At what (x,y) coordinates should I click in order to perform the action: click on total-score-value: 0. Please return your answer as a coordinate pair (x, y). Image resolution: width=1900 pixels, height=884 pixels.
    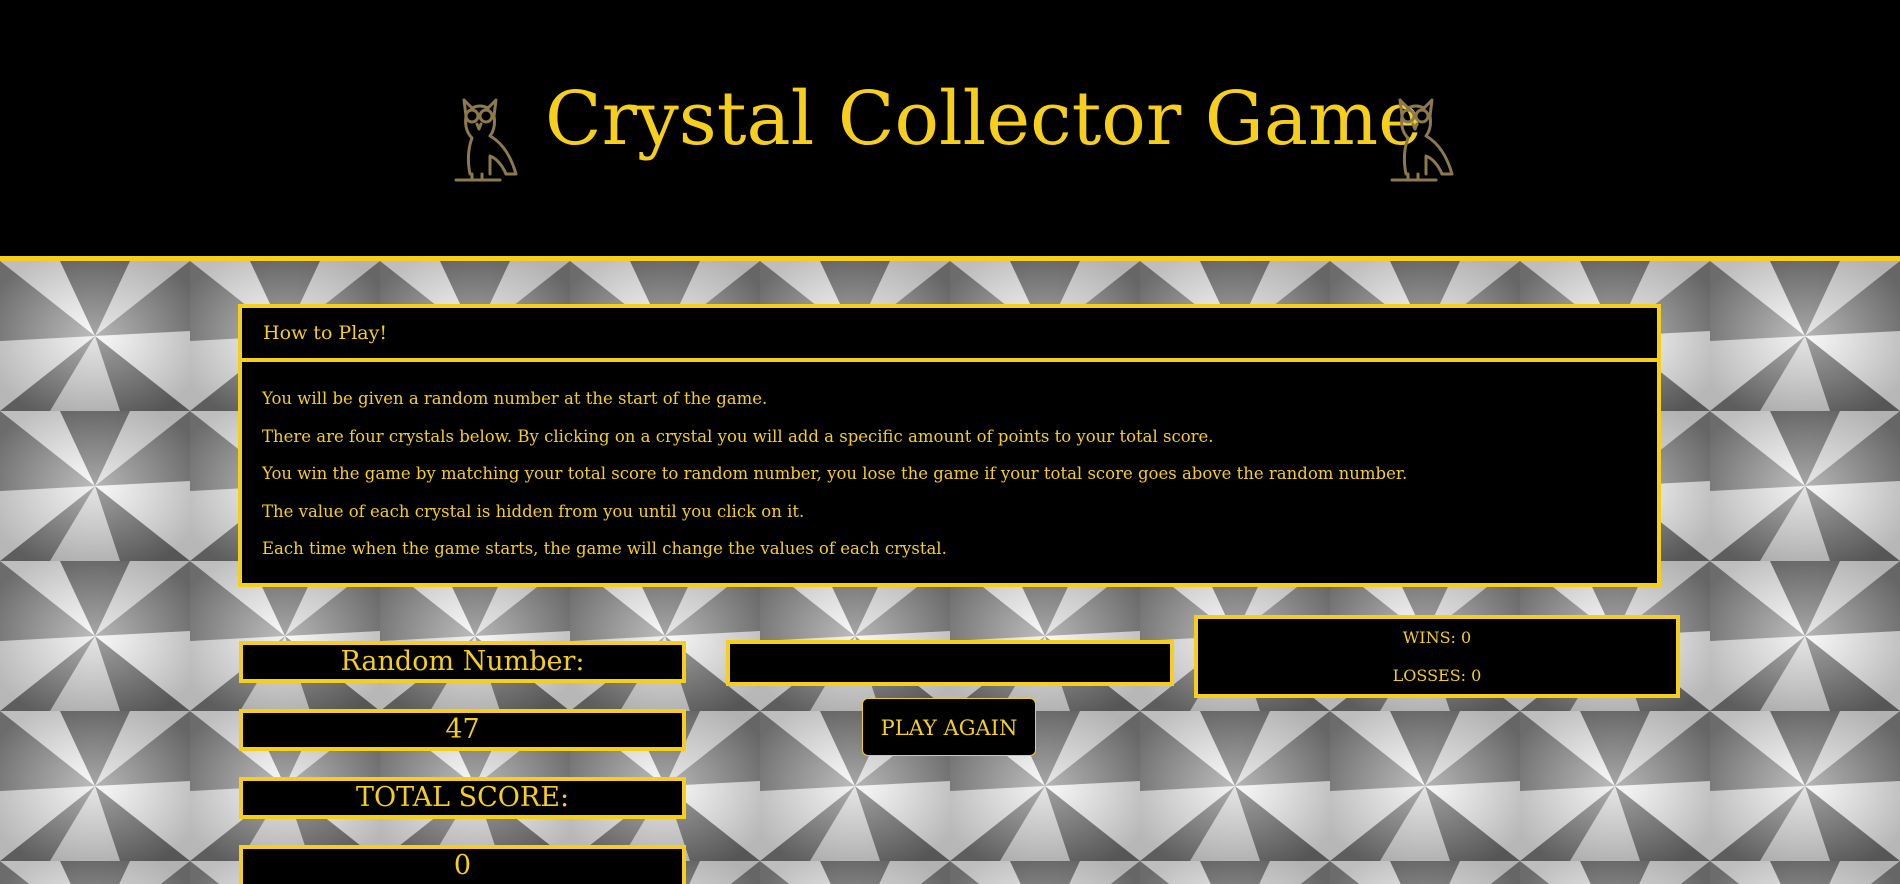
    Looking at the image, I should click on (462, 864).